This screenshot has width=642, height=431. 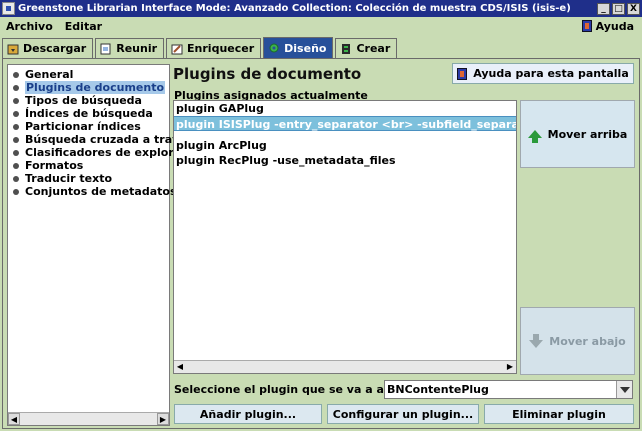 I want to click on list-item: plugin GAPlug, so click(x=345, y=108).